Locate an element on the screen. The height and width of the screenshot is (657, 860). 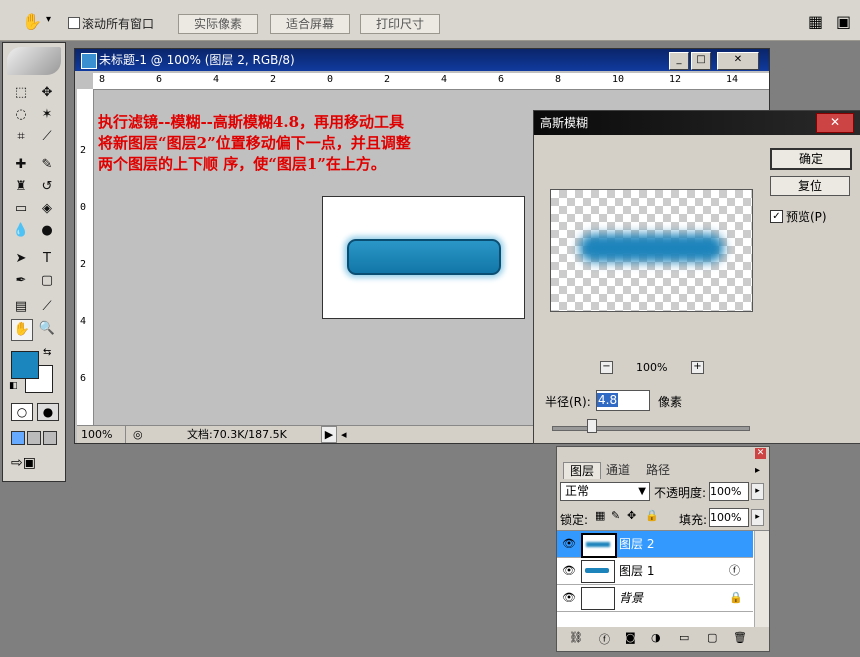
document-canvas is located at coordinates (423, 257).